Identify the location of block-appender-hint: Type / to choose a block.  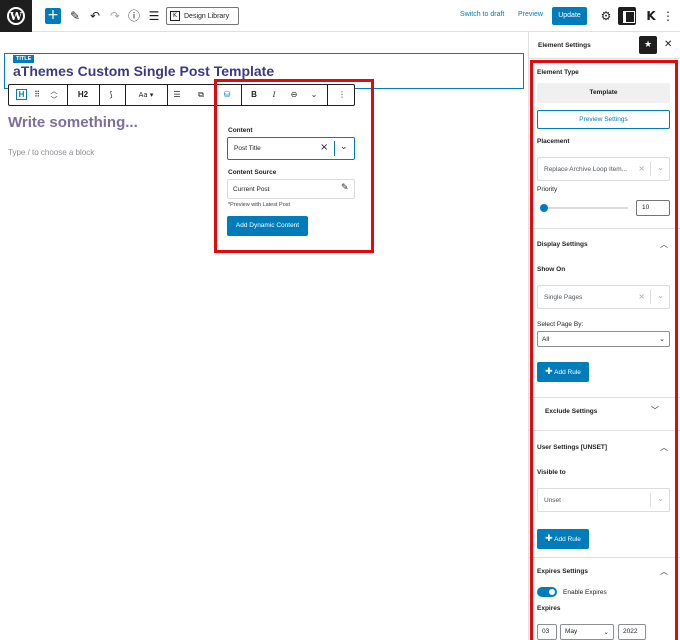
(51, 152).